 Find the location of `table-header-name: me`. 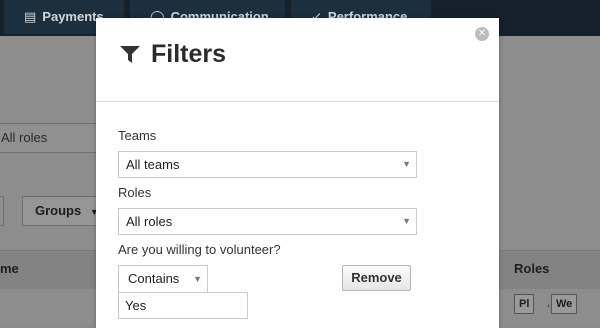

table-header-name: me is located at coordinates (9, 268).